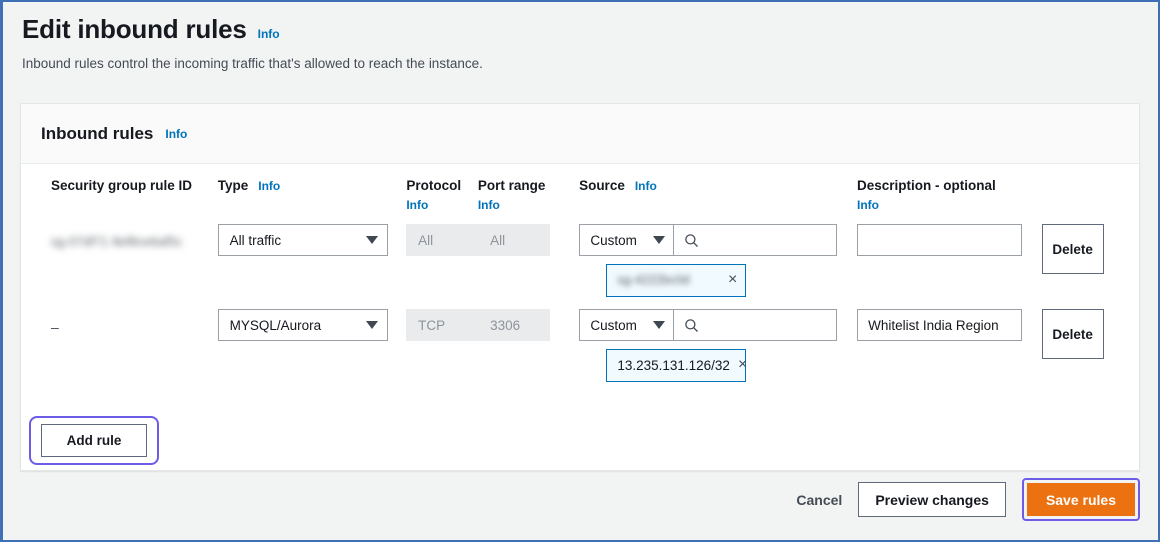  Describe the element at coordinates (128, 322) in the screenshot. I see `cell-rule-id: –` at that location.